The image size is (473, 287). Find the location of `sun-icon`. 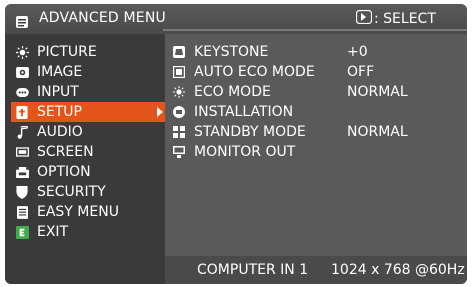

sun-icon is located at coordinates (22, 52).